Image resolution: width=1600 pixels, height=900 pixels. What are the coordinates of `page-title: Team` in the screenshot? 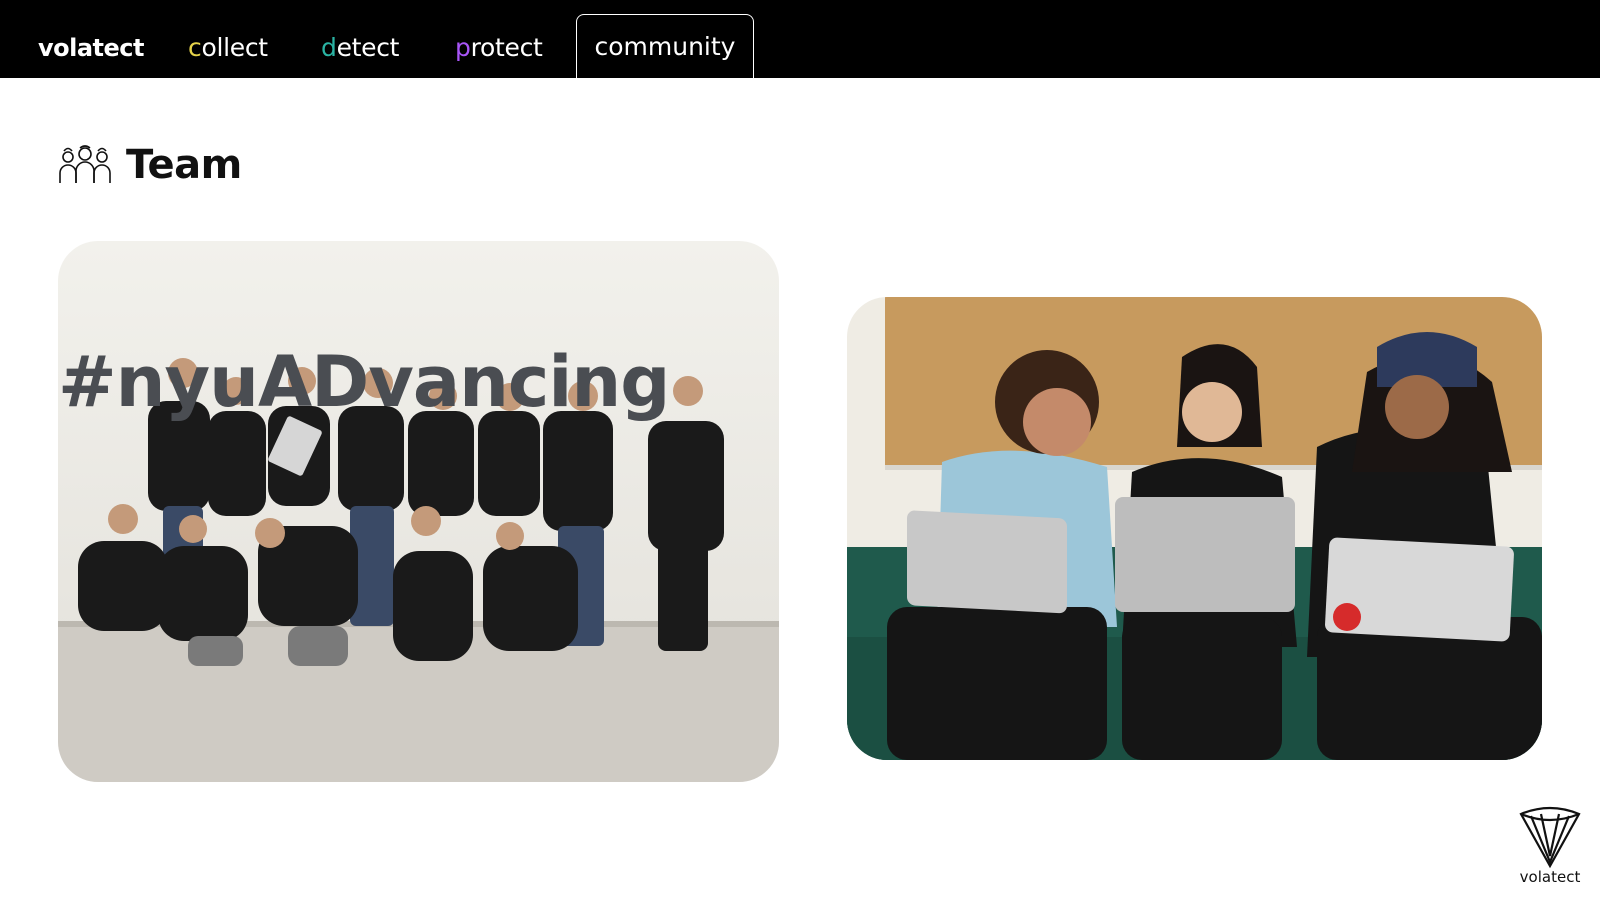 It's located at (184, 165).